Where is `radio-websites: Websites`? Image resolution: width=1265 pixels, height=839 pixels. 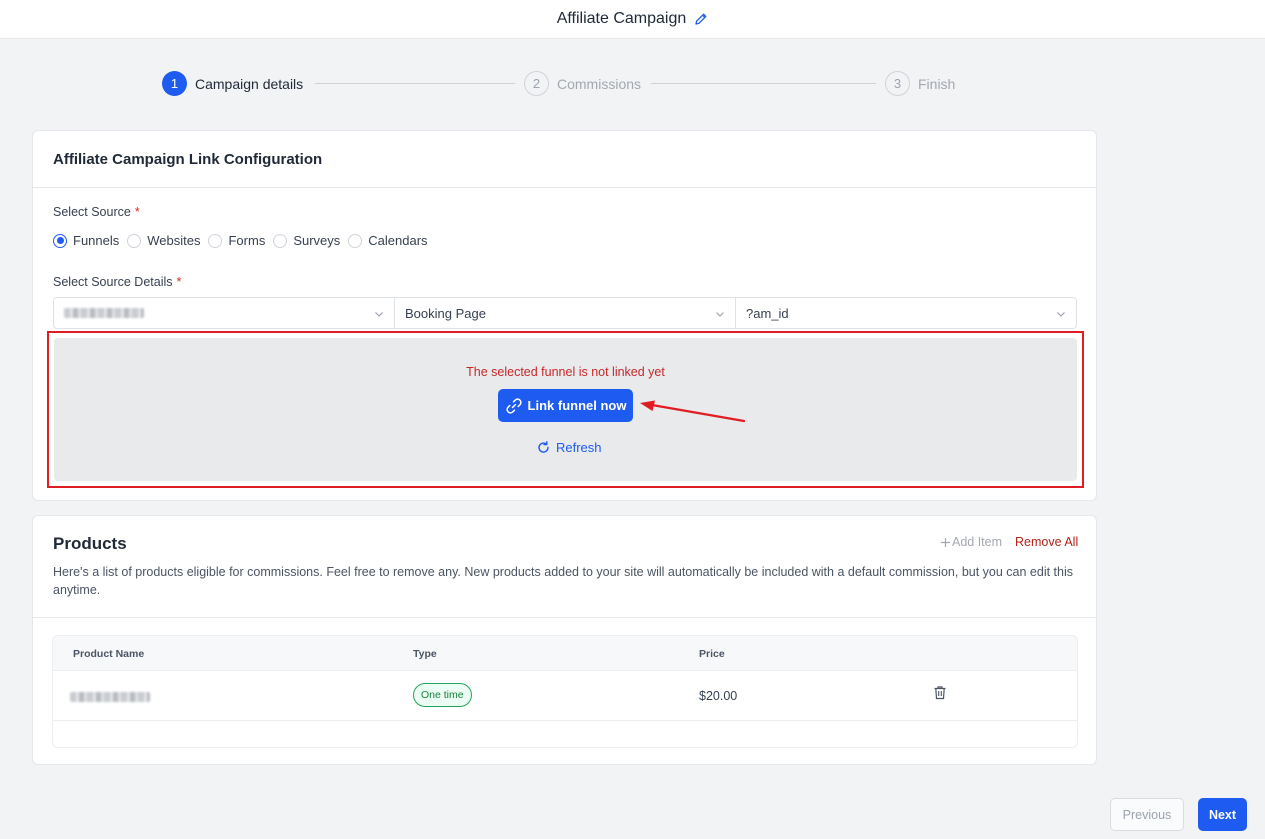 radio-websites: Websites is located at coordinates (163, 240).